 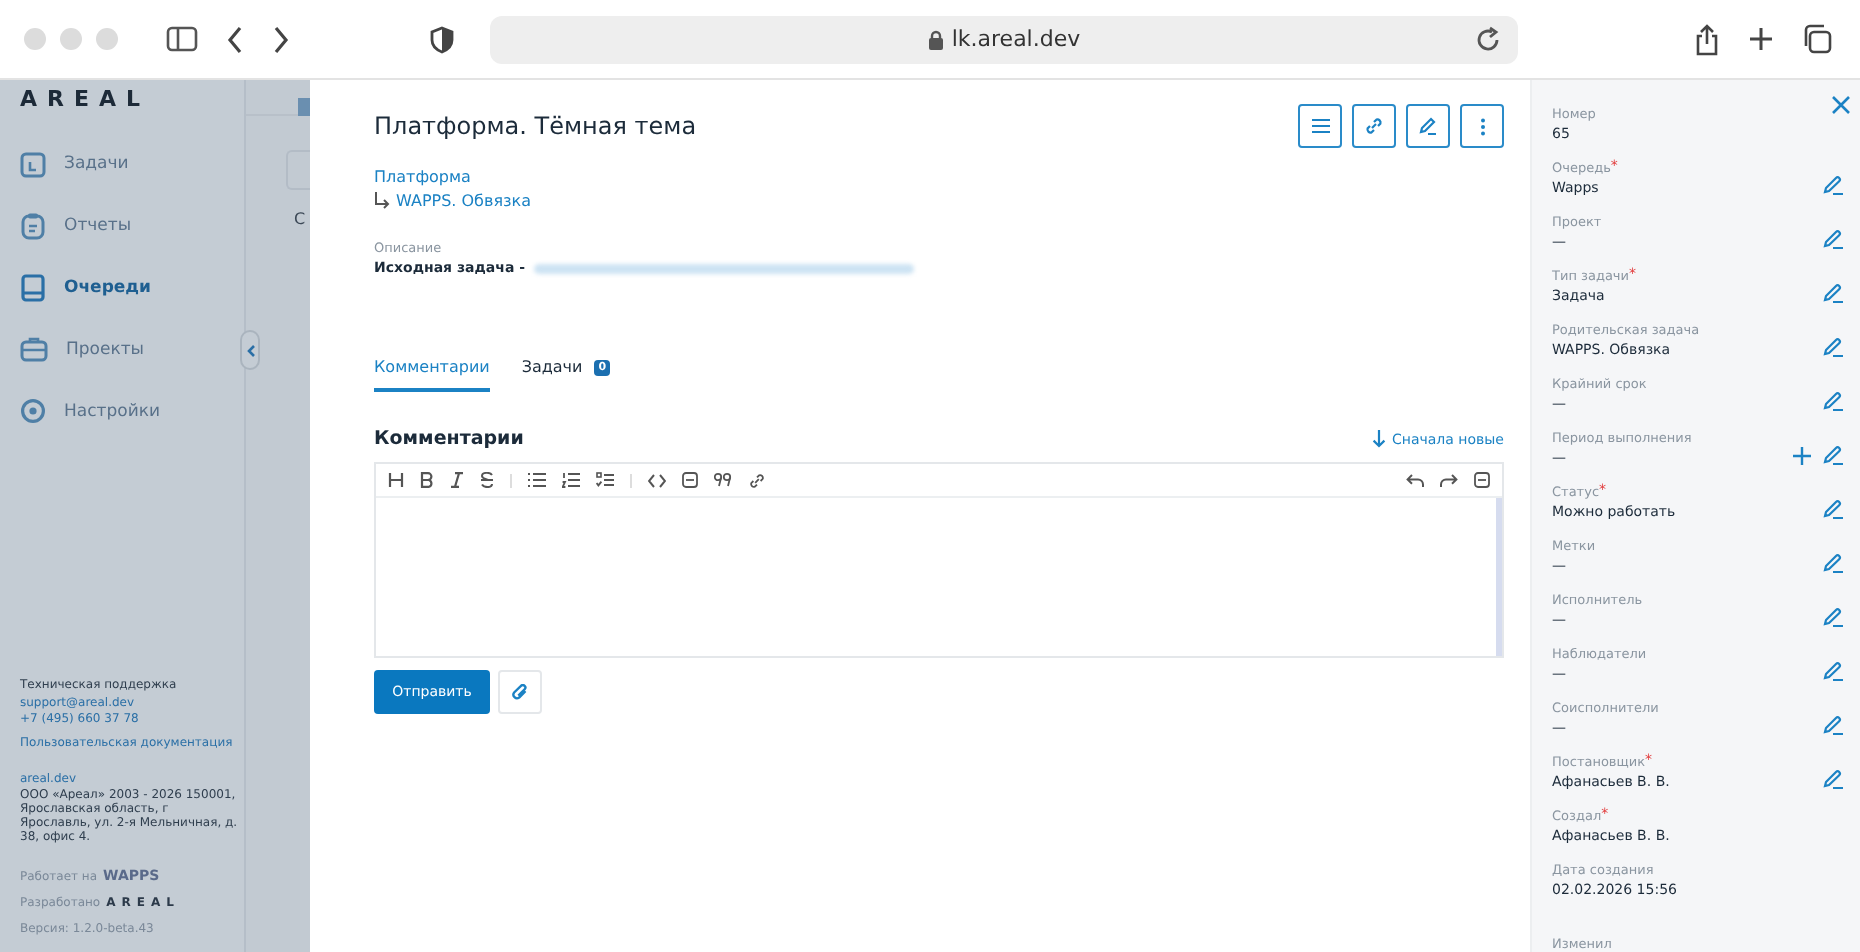 I want to click on link-button, so click(x=1374, y=126).